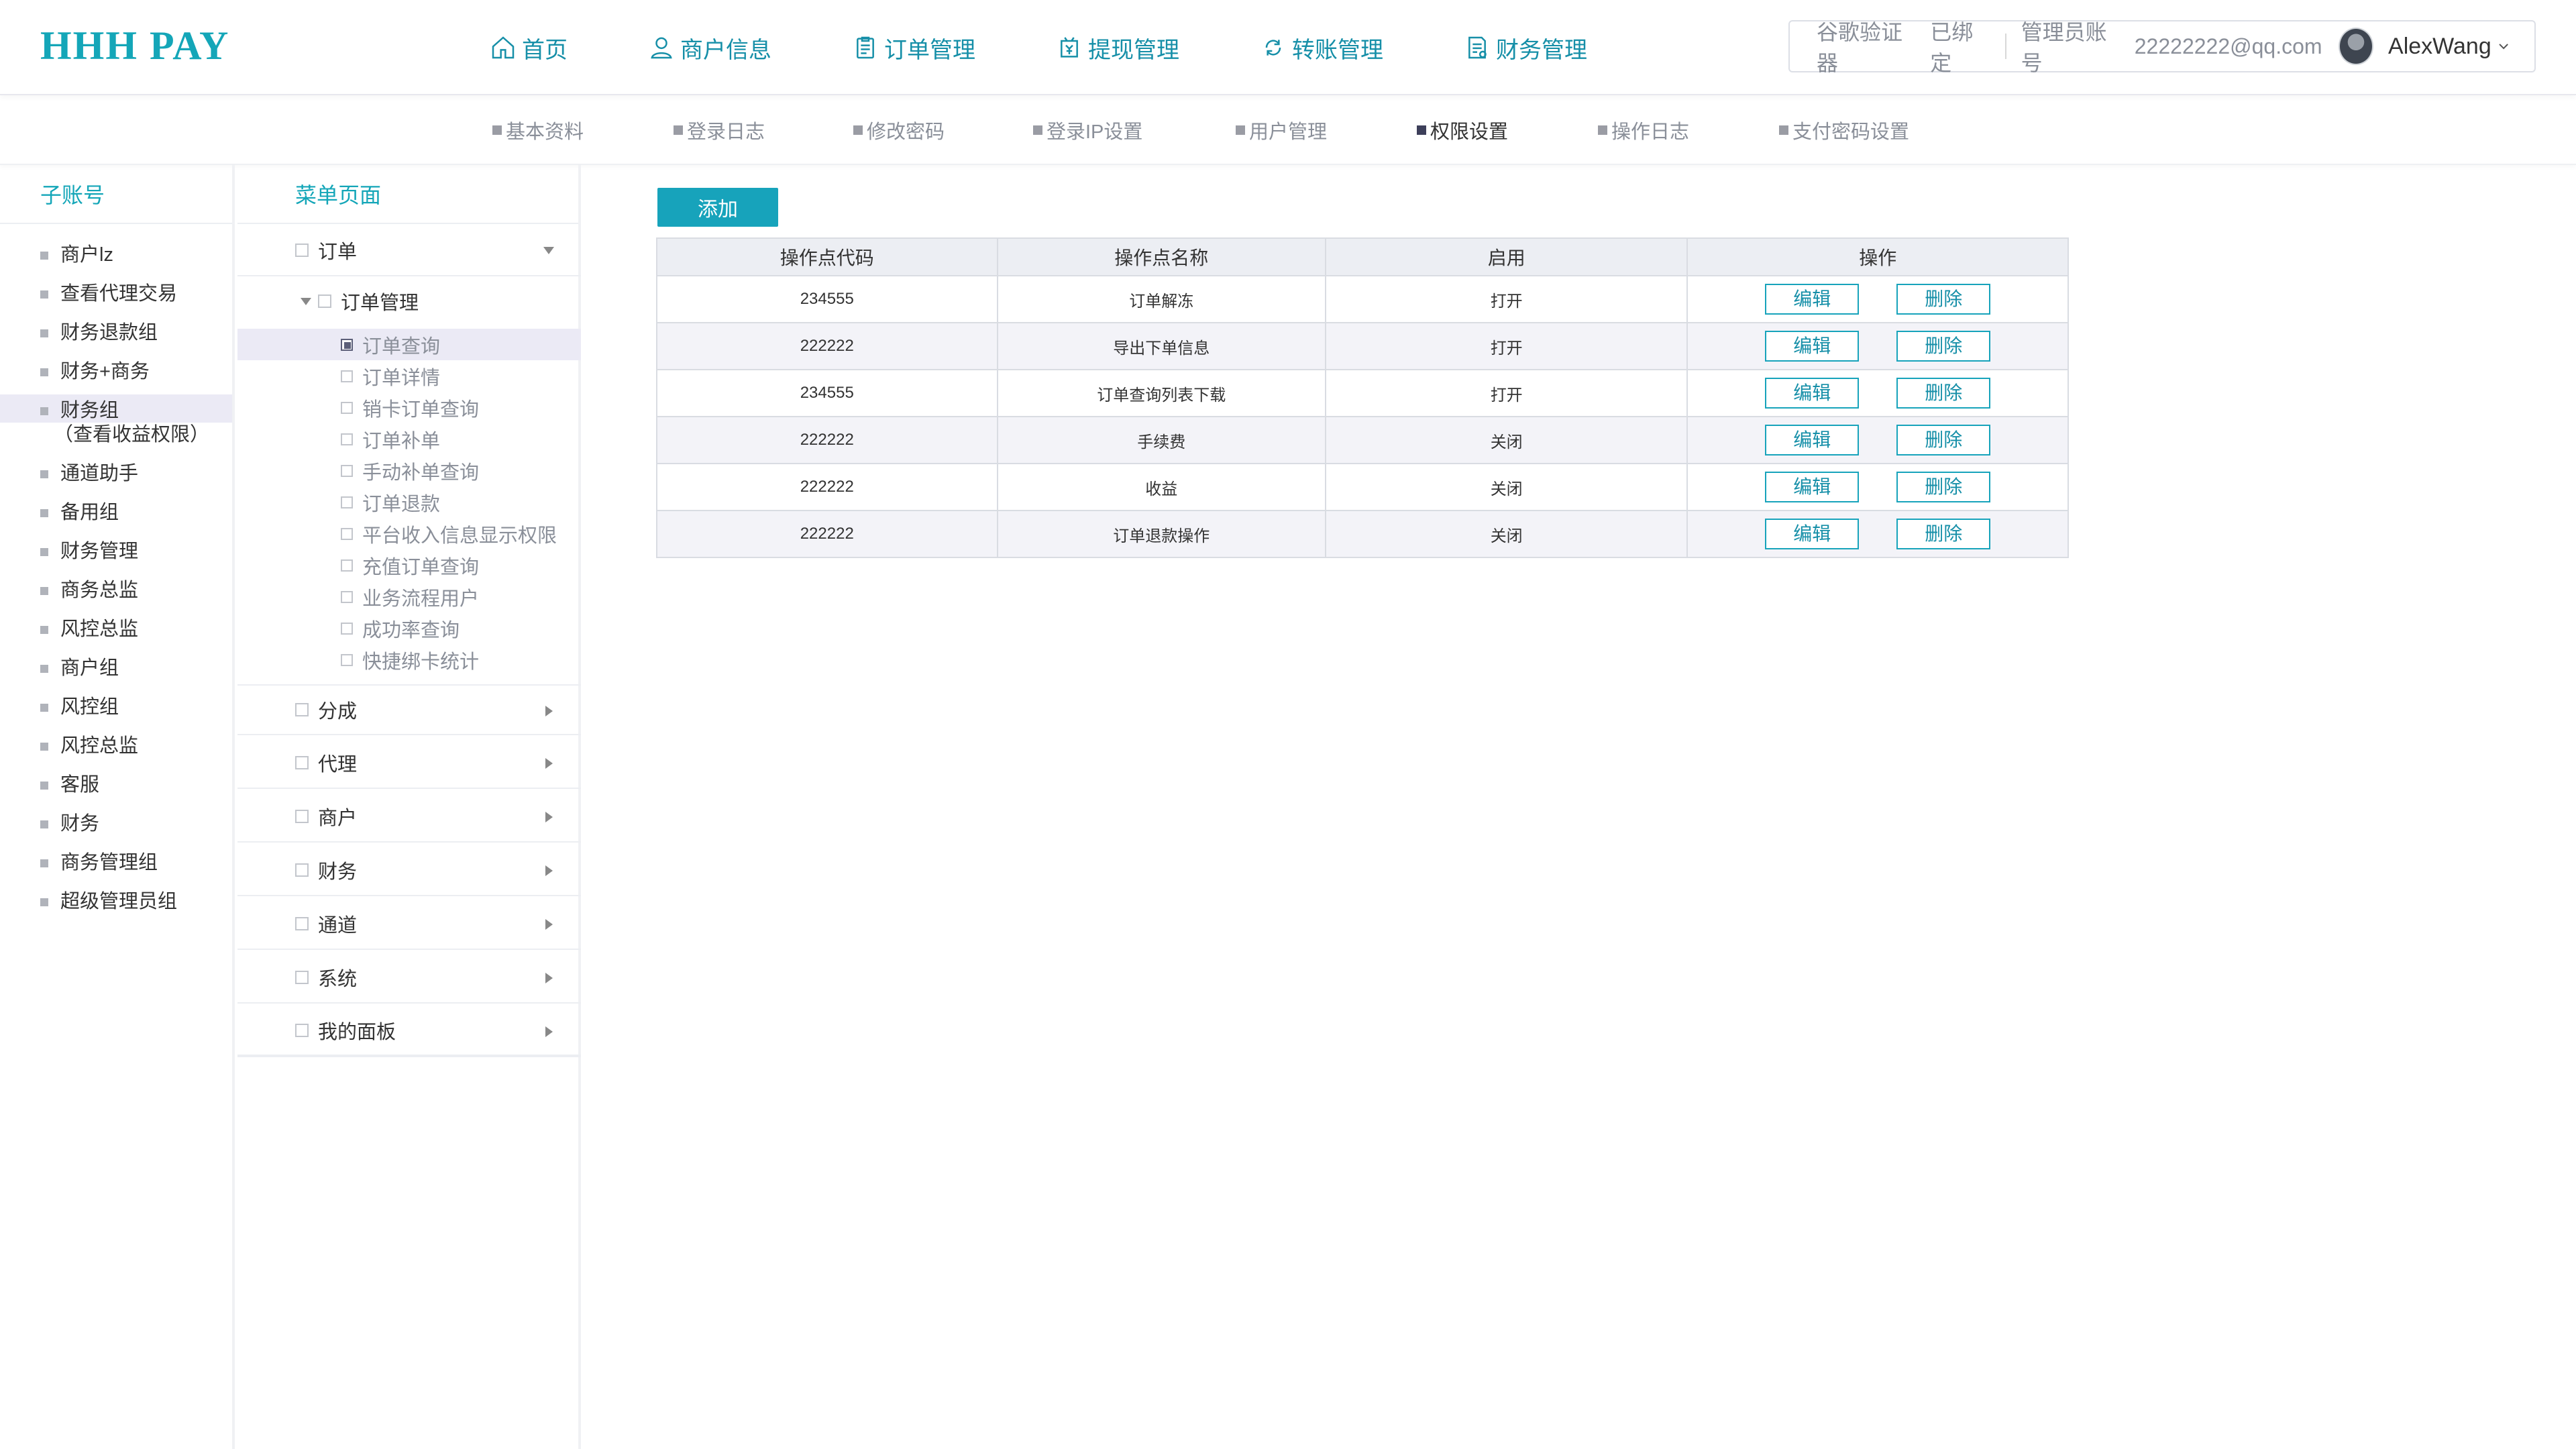  What do you see at coordinates (409, 870) in the screenshot?
I see `menu-group: 财务` at bounding box center [409, 870].